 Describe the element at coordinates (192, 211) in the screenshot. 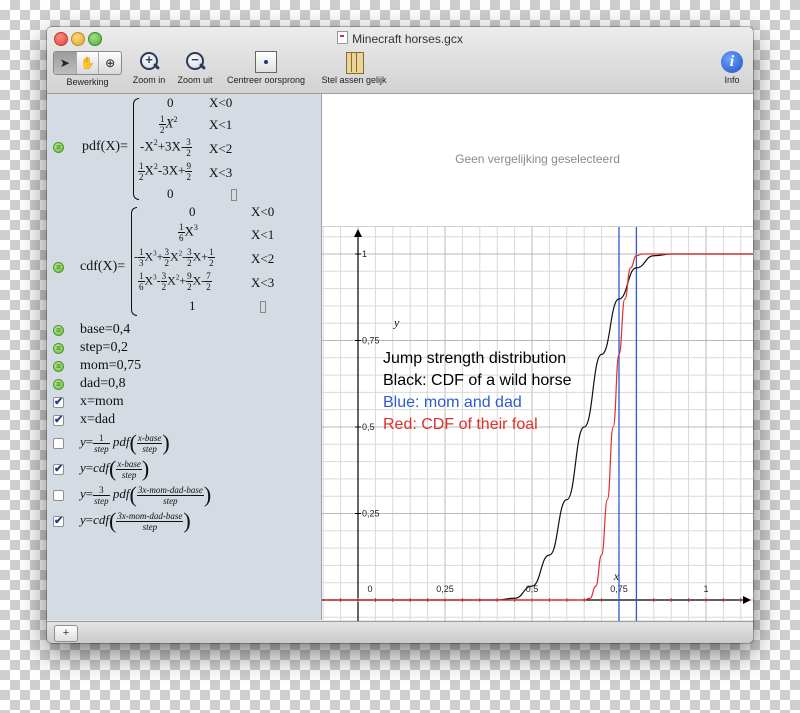

I see `cdf-piece-0-expr: 0` at that location.